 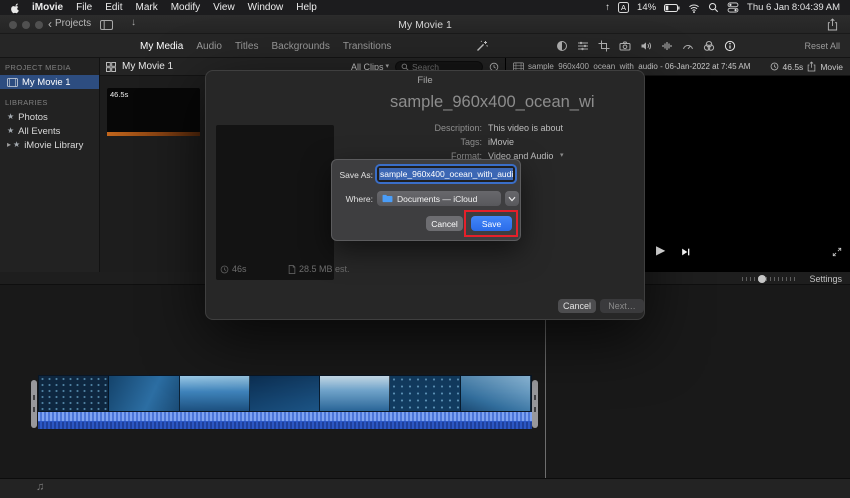 What do you see at coordinates (762, 278) in the screenshot?
I see `zoom-slider-knob` at bounding box center [762, 278].